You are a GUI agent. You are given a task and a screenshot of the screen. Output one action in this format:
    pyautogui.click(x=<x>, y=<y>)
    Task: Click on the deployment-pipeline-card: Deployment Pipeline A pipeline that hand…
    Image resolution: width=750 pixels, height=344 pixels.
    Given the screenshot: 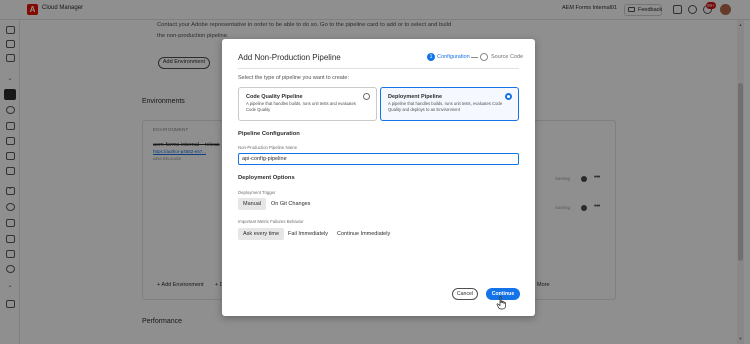 What is the action you would take?
    pyautogui.click(x=449, y=104)
    